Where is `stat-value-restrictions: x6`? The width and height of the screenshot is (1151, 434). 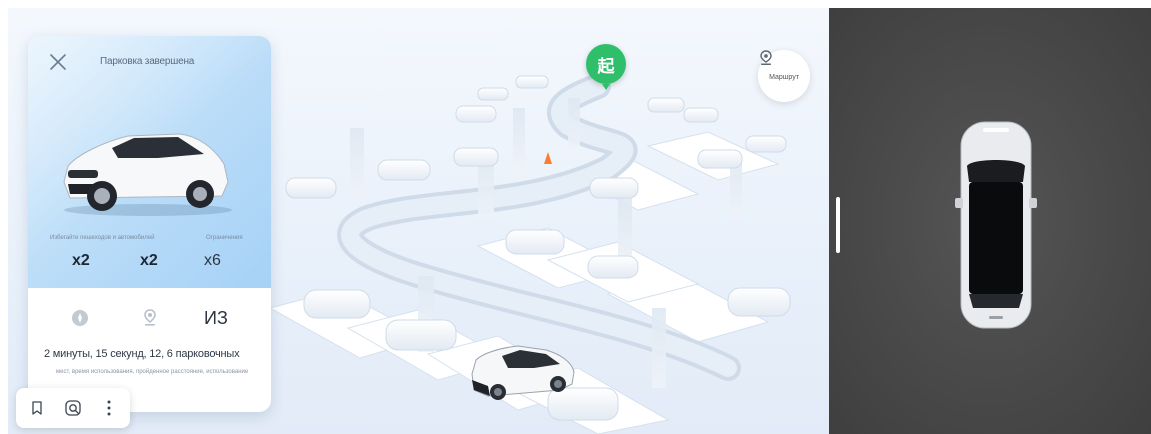
stat-value-restrictions: x6 is located at coordinates (212, 260).